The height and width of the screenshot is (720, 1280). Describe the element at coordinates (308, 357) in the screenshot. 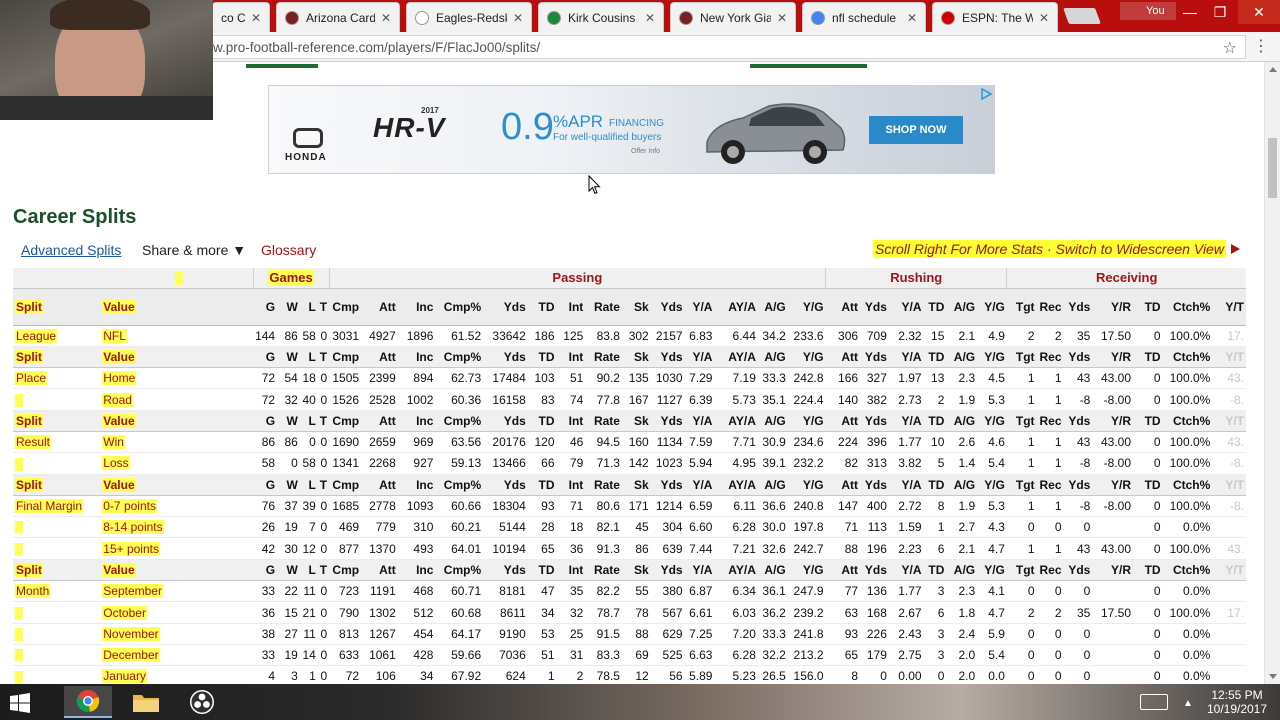

I see `column-header: L` at that location.